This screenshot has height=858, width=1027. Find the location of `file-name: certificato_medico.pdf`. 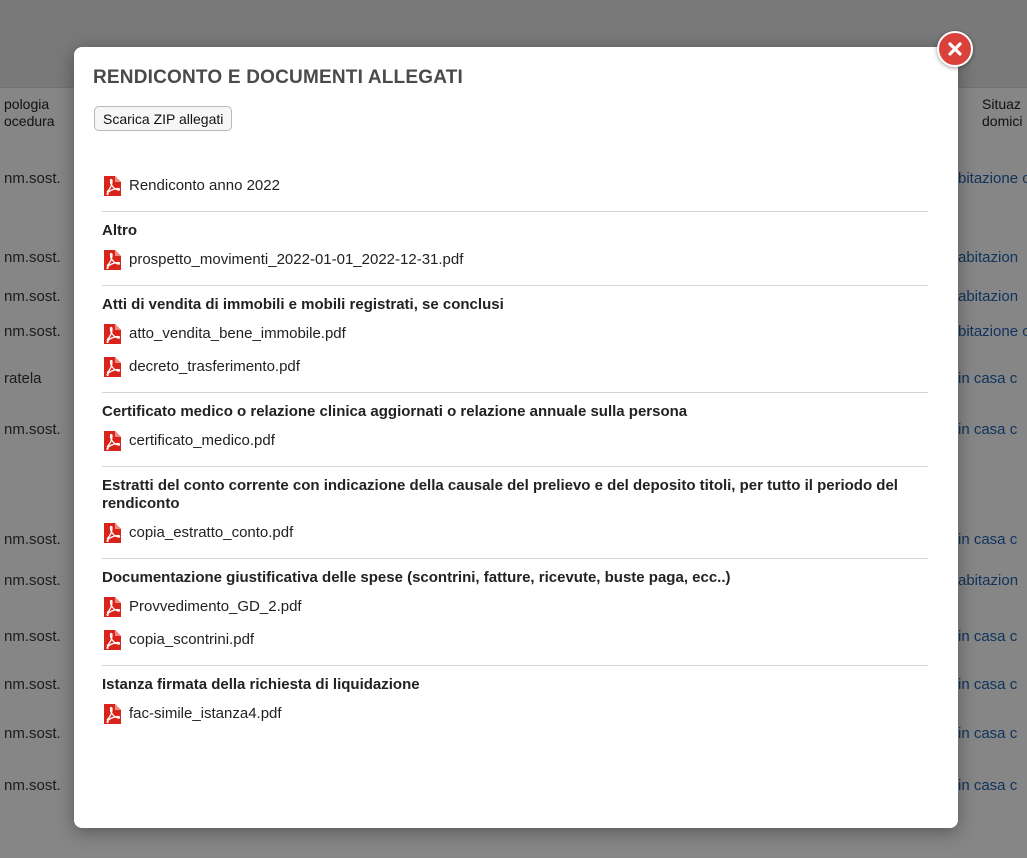

file-name: certificato_medico.pdf is located at coordinates (202, 440).